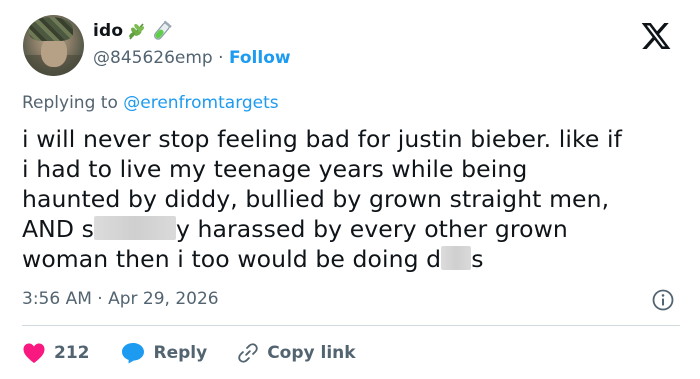  Describe the element at coordinates (108, 31) in the screenshot. I see `display-name: ido` at that location.